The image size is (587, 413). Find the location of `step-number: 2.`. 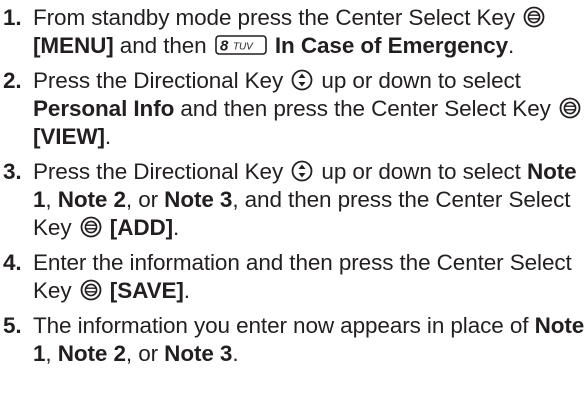

step-number: 2. is located at coordinates (12, 80).